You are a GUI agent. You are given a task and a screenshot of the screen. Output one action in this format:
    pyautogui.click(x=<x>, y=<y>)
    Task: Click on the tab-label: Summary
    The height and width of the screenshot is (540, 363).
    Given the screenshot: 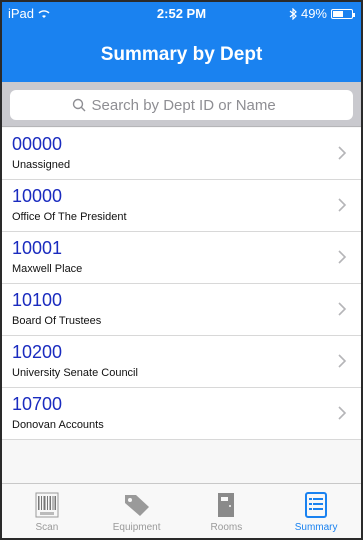 What is the action you would take?
    pyautogui.click(x=316, y=527)
    